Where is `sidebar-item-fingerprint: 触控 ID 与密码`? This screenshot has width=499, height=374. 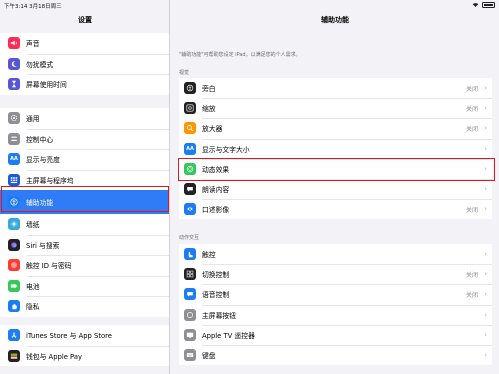 sidebar-item-fingerprint: 触控 ID 与密码 is located at coordinates (84, 265).